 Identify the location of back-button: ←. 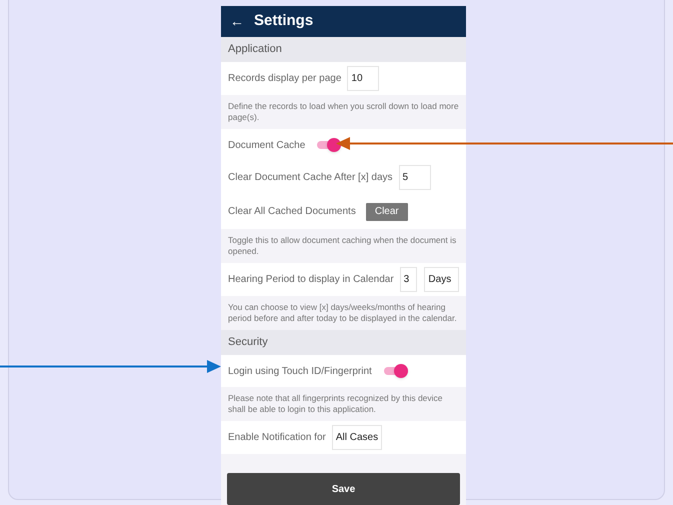
(237, 21).